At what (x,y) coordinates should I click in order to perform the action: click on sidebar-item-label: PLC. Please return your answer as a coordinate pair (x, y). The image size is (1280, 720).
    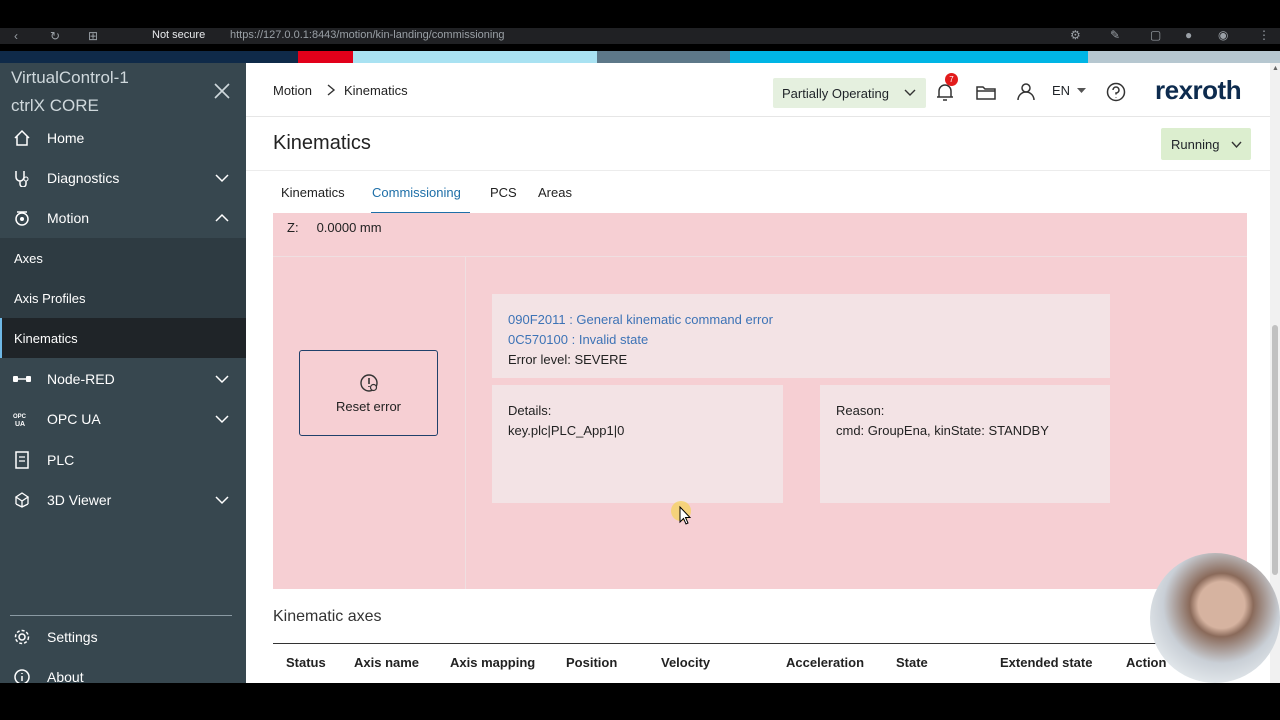
    Looking at the image, I should click on (61, 460).